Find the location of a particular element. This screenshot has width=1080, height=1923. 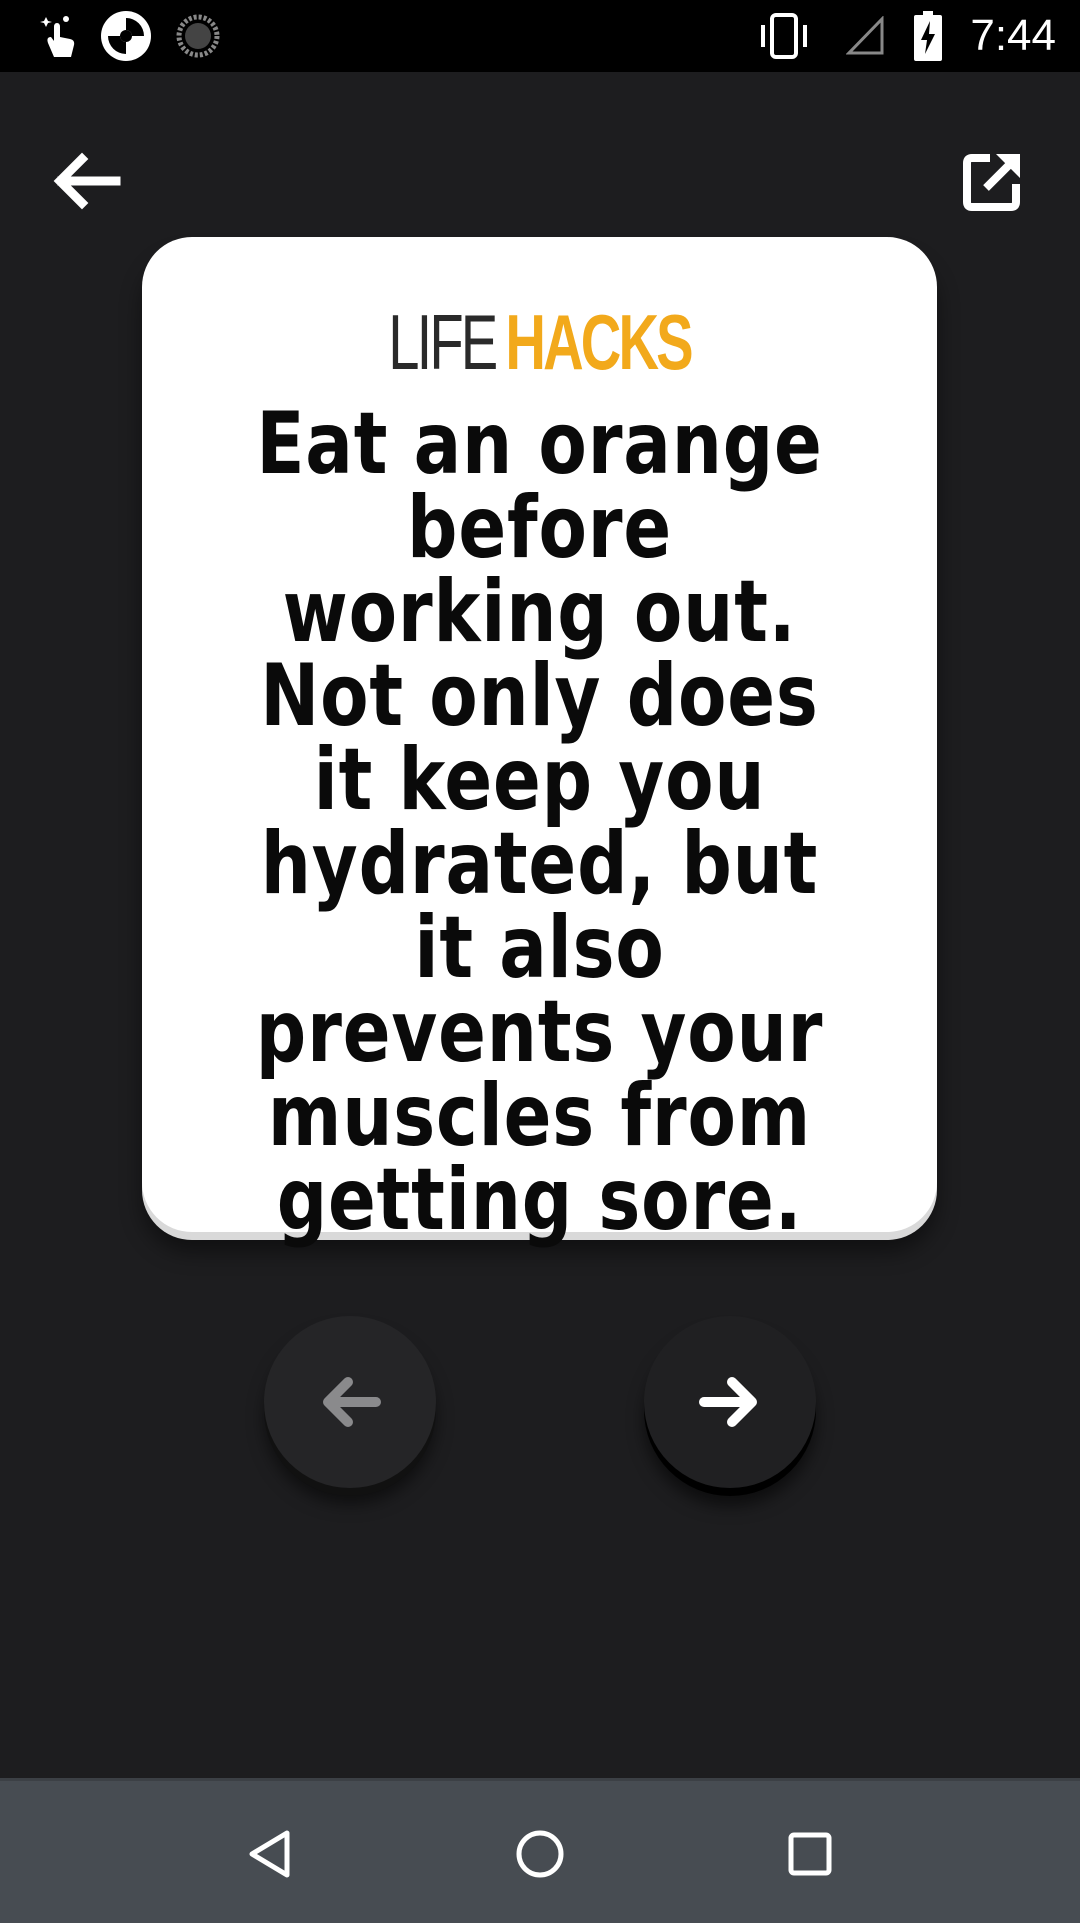

vibrate-icon is located at coordinates (784, 36).